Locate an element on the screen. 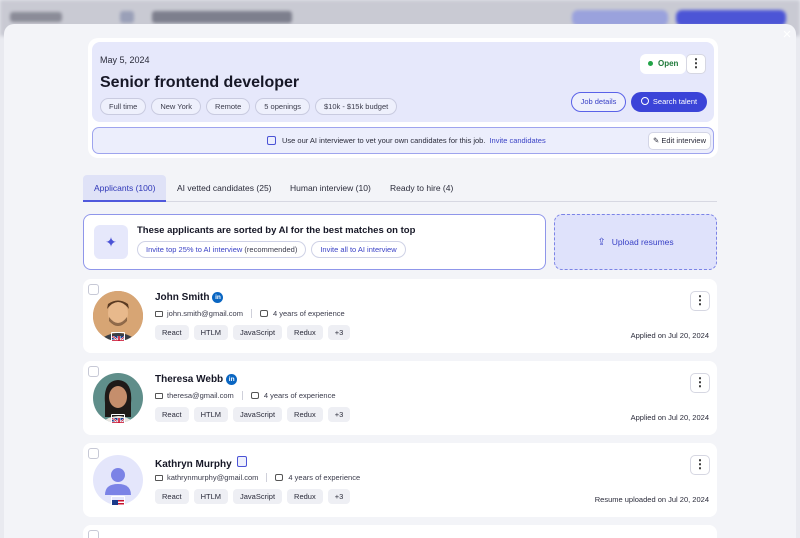 The image size is (800, 538). job-tag: Remote is located at coordinates (228, 106).